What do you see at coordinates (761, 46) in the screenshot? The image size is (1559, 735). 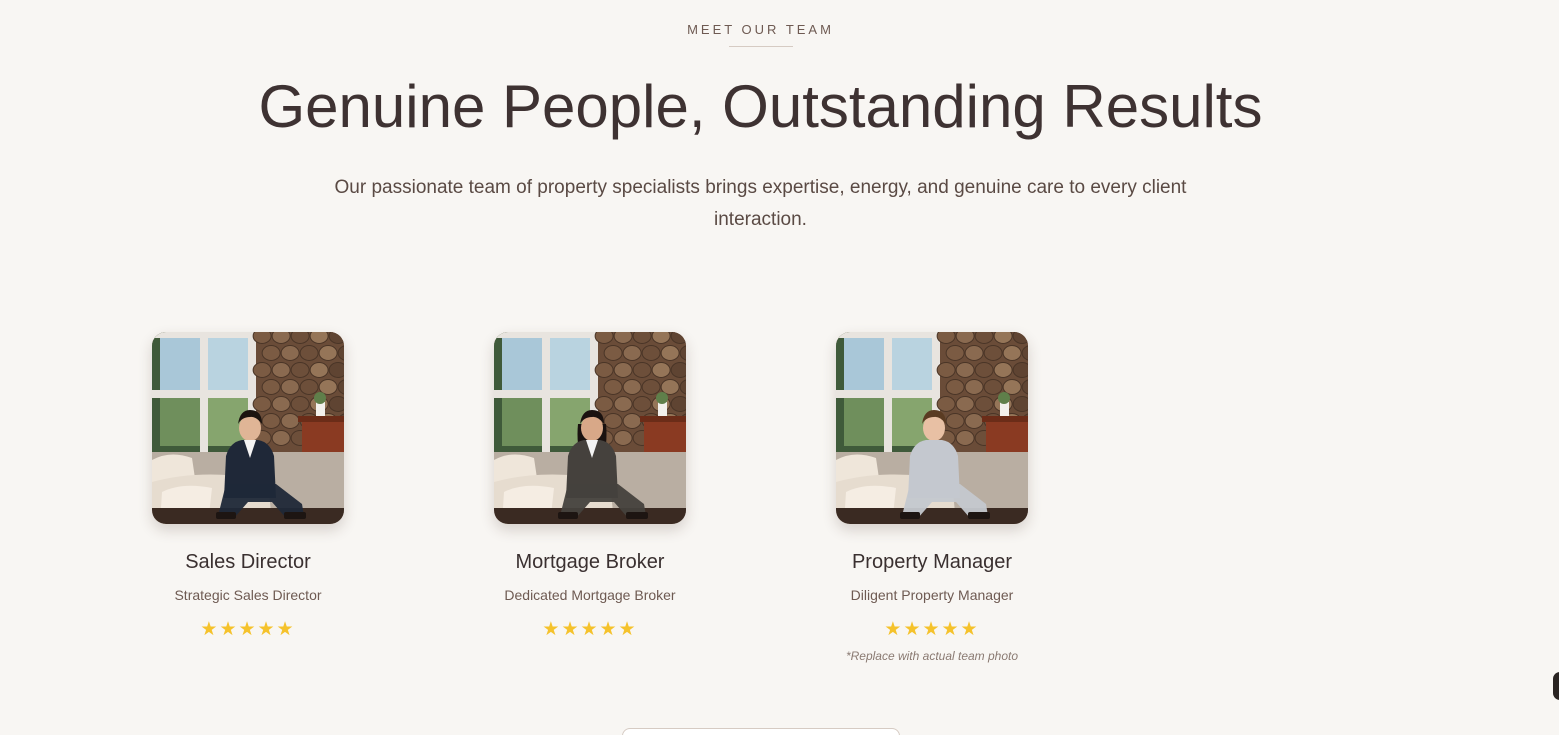 I see `eyebrow-divider` at bounding box center [761, 46].